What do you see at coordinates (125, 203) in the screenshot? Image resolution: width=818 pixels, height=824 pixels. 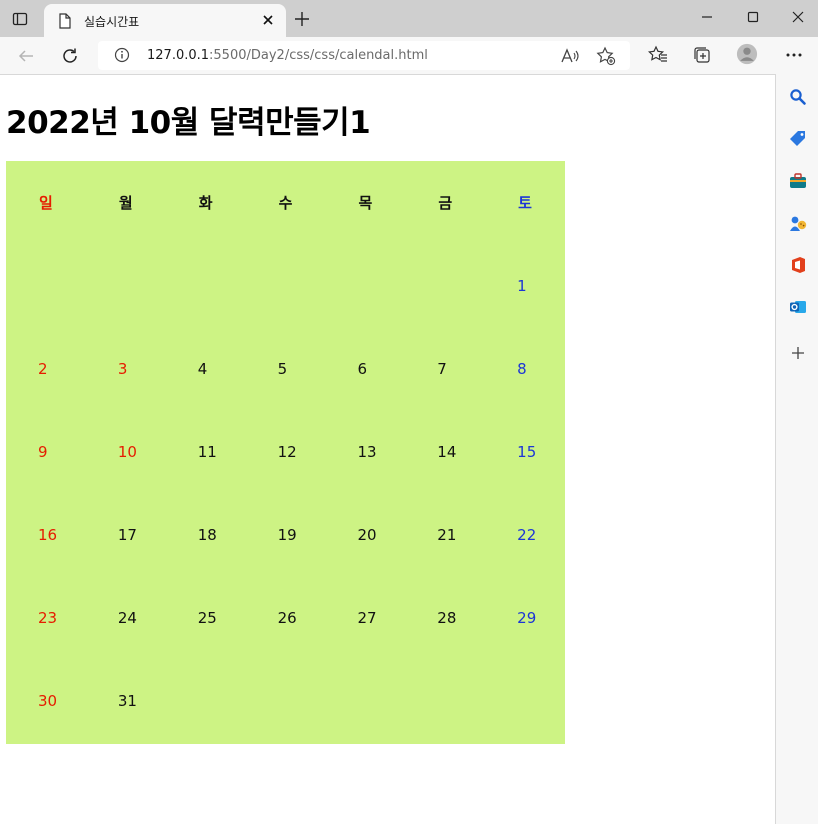 I see `weekday-monday: 월` at bounding box center [125, 203].